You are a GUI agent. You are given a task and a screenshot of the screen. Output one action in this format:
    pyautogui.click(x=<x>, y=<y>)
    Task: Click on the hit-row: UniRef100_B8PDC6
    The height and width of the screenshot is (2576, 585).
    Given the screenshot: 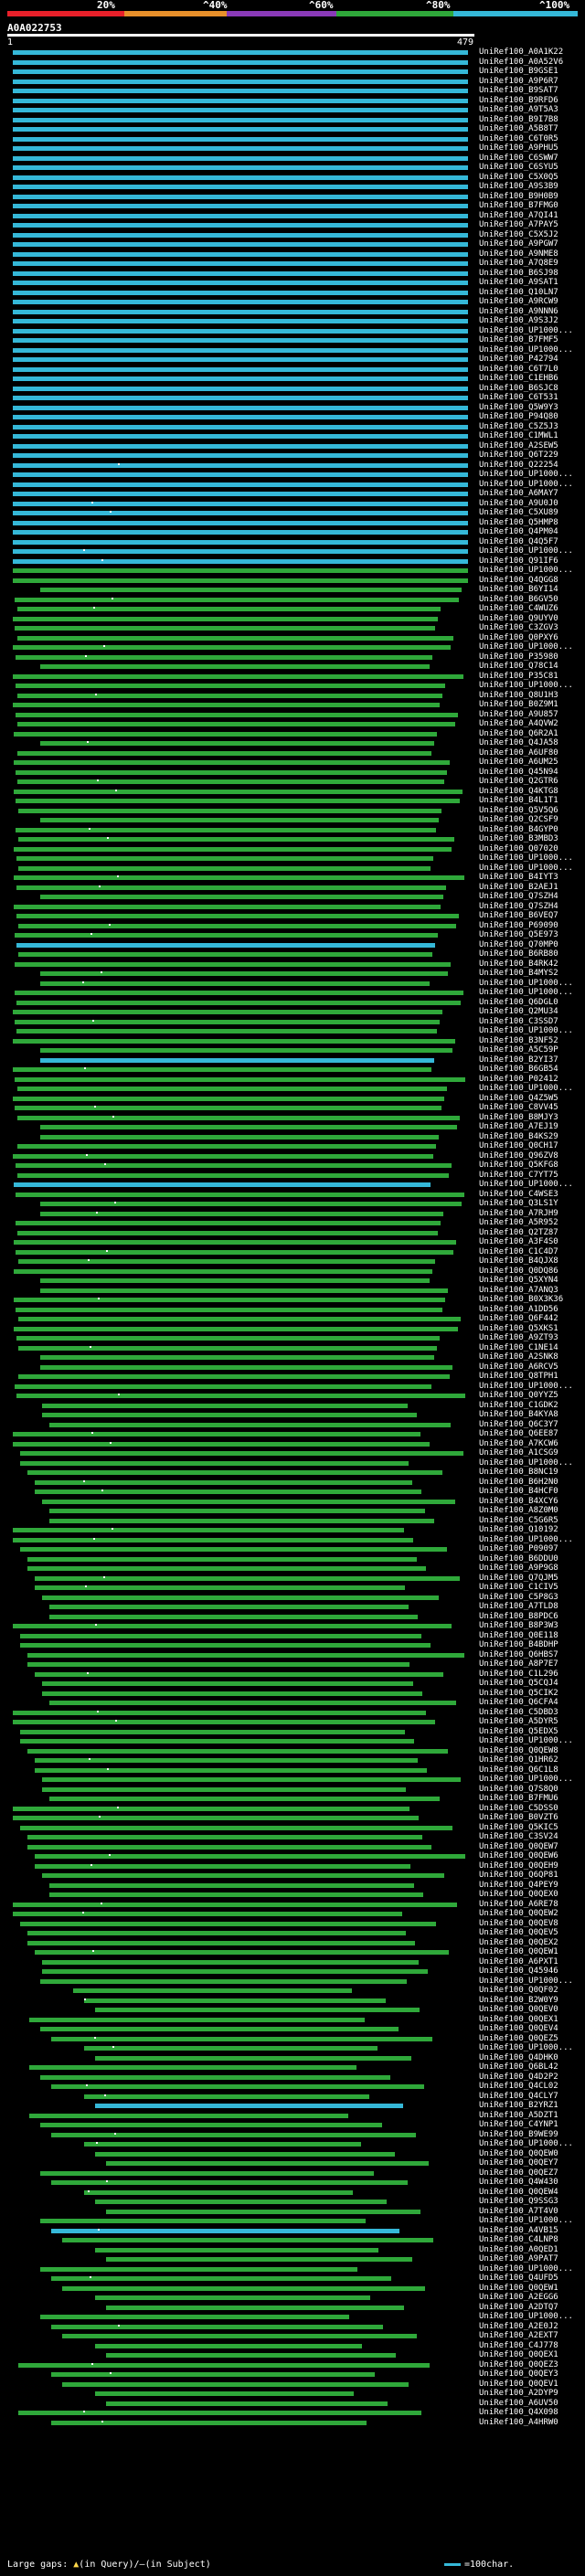 What is the action you would take?
    pyautogui.click(x=293, y=1617)
    